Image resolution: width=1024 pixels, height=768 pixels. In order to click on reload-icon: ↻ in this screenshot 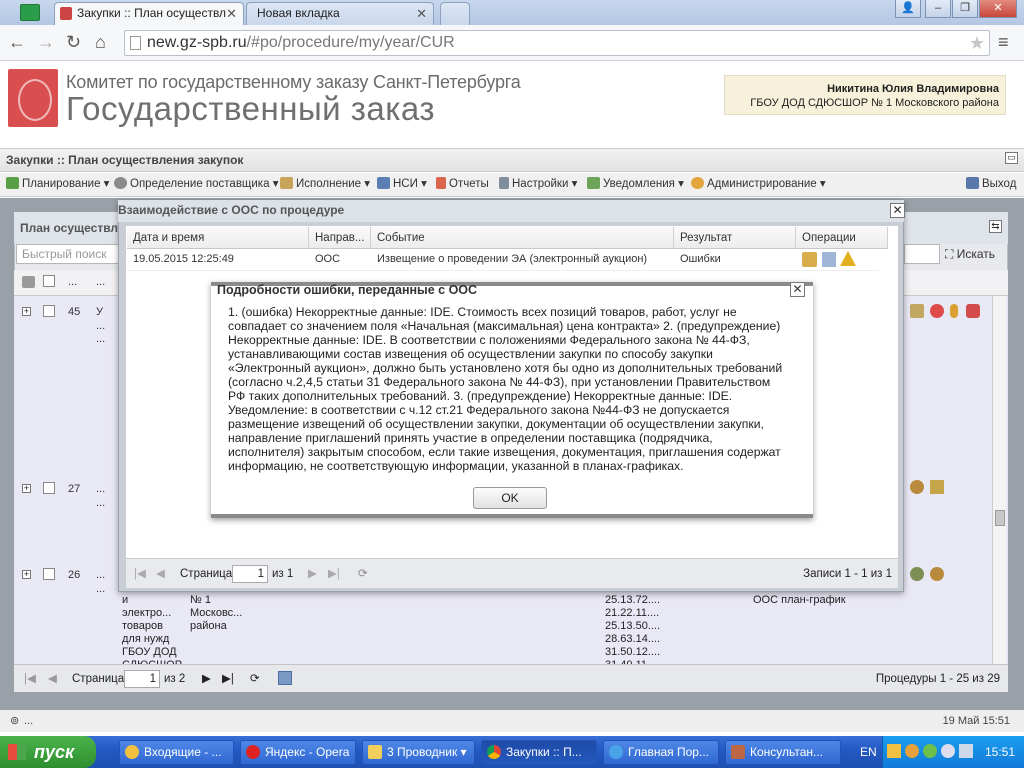, I will do `click(73, 42)`.